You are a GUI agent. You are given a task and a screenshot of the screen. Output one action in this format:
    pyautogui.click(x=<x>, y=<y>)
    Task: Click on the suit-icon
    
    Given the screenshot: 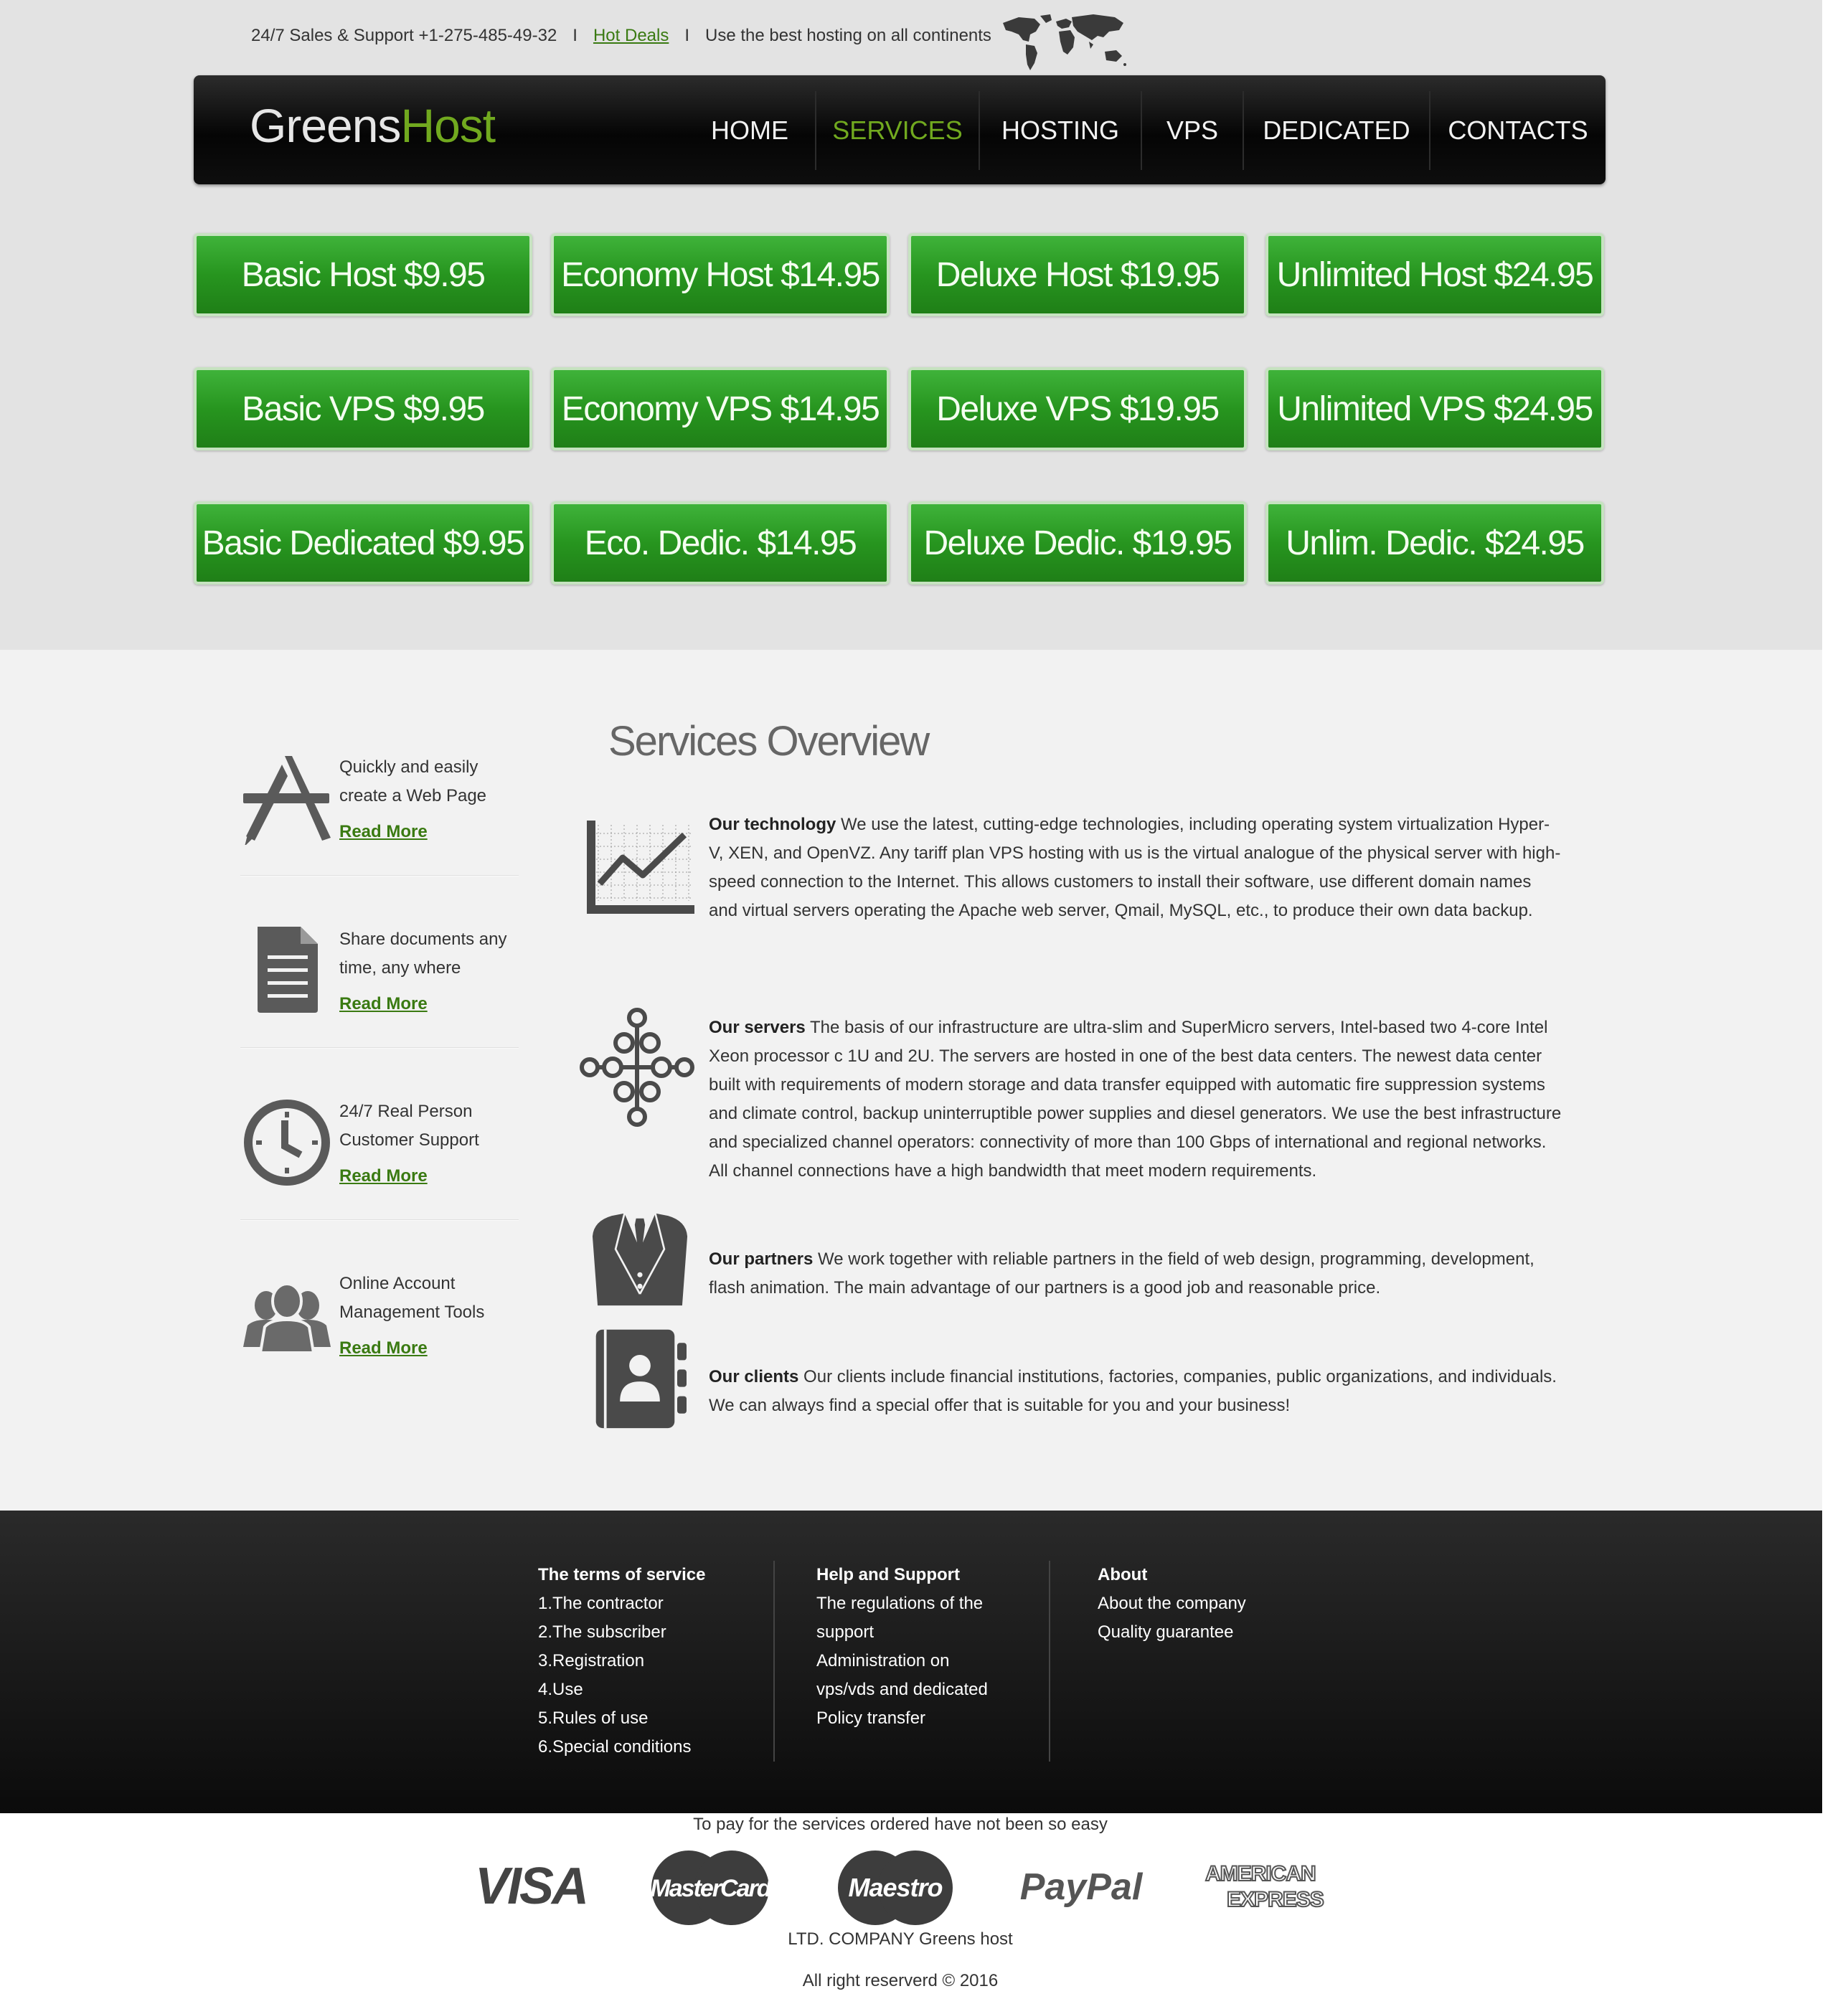 What is the action you would take?
    pyautogui.click(x=640, y=1259)
    